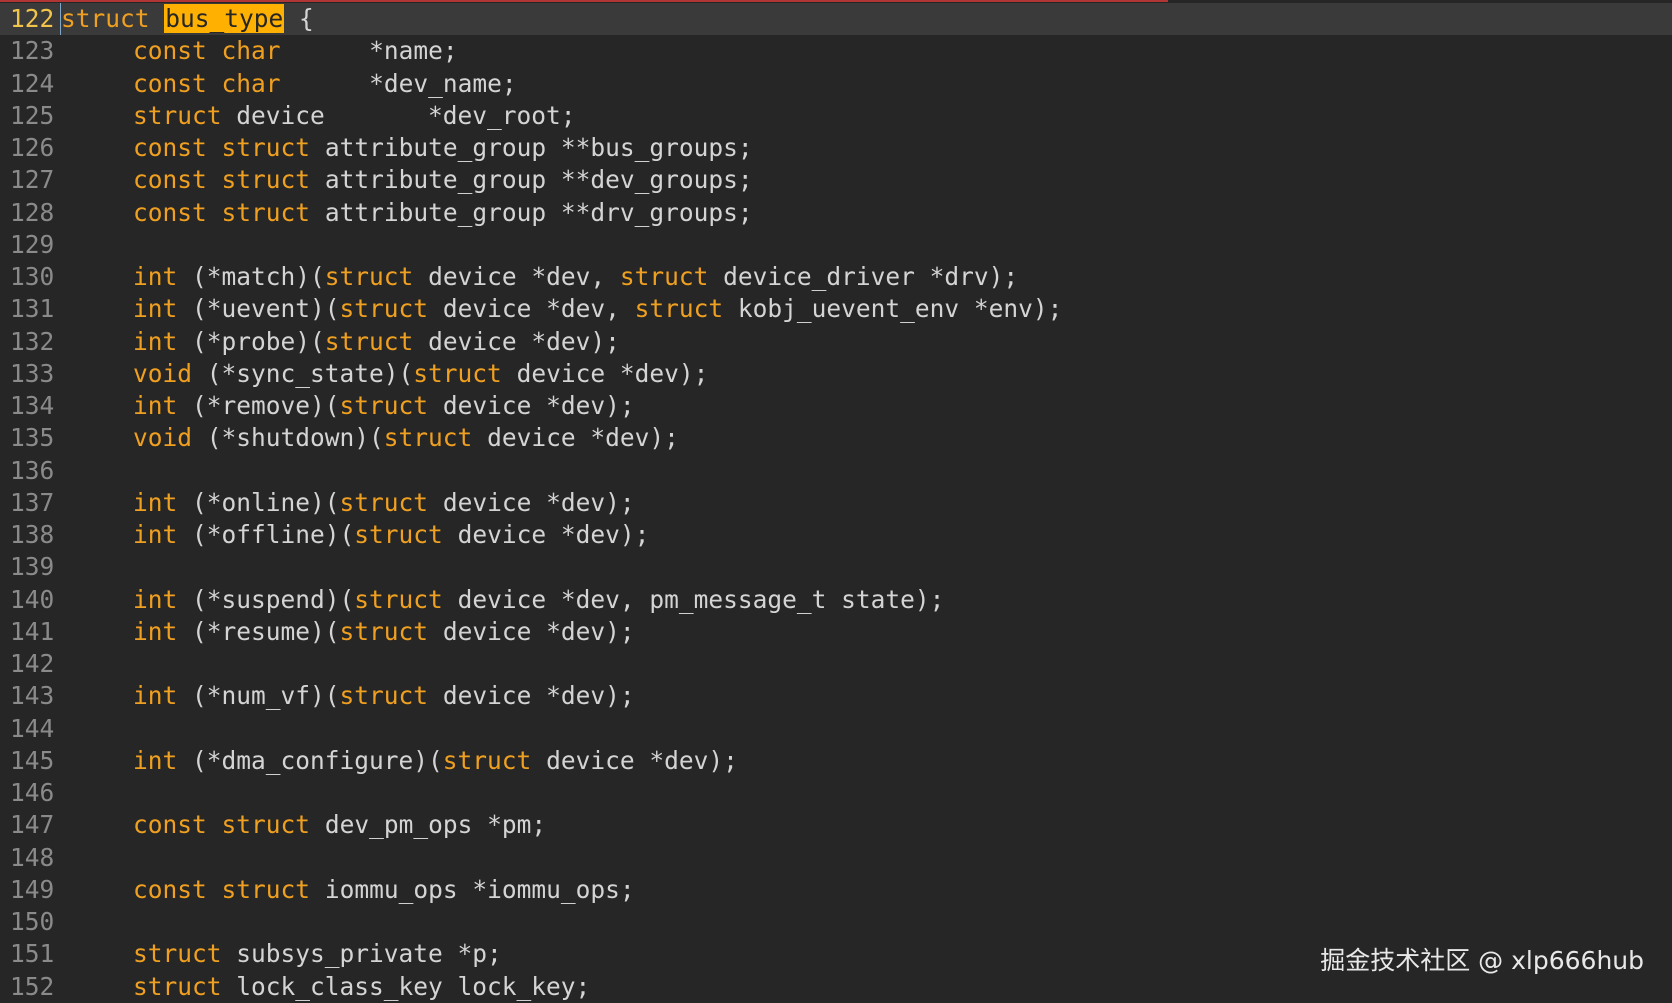 This screenshot has height=1003, width=1672. I want to click on line-code: void (*shutdown)(struct device *dev);, so click(369, 438).